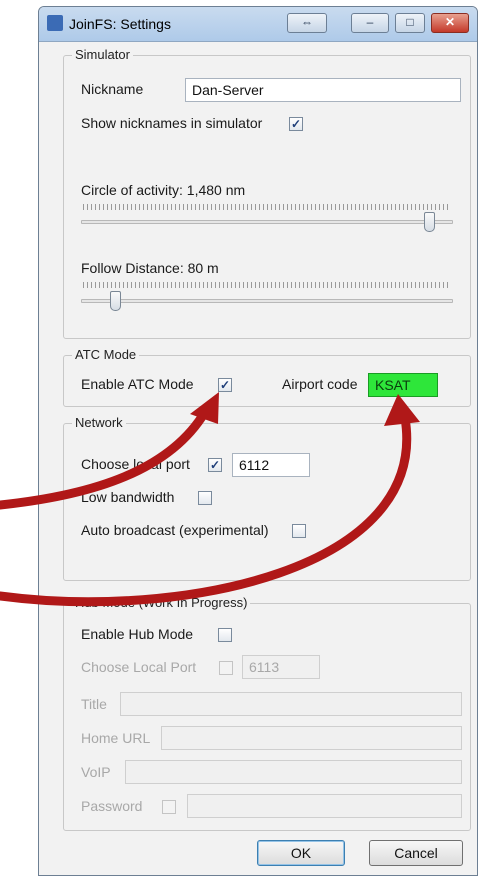 The image size is (484, 879). Describe the element at coordinates (172, 123) in the screenshot. I see `show-nicknames-label: Show nicknames in simulator` at that location.